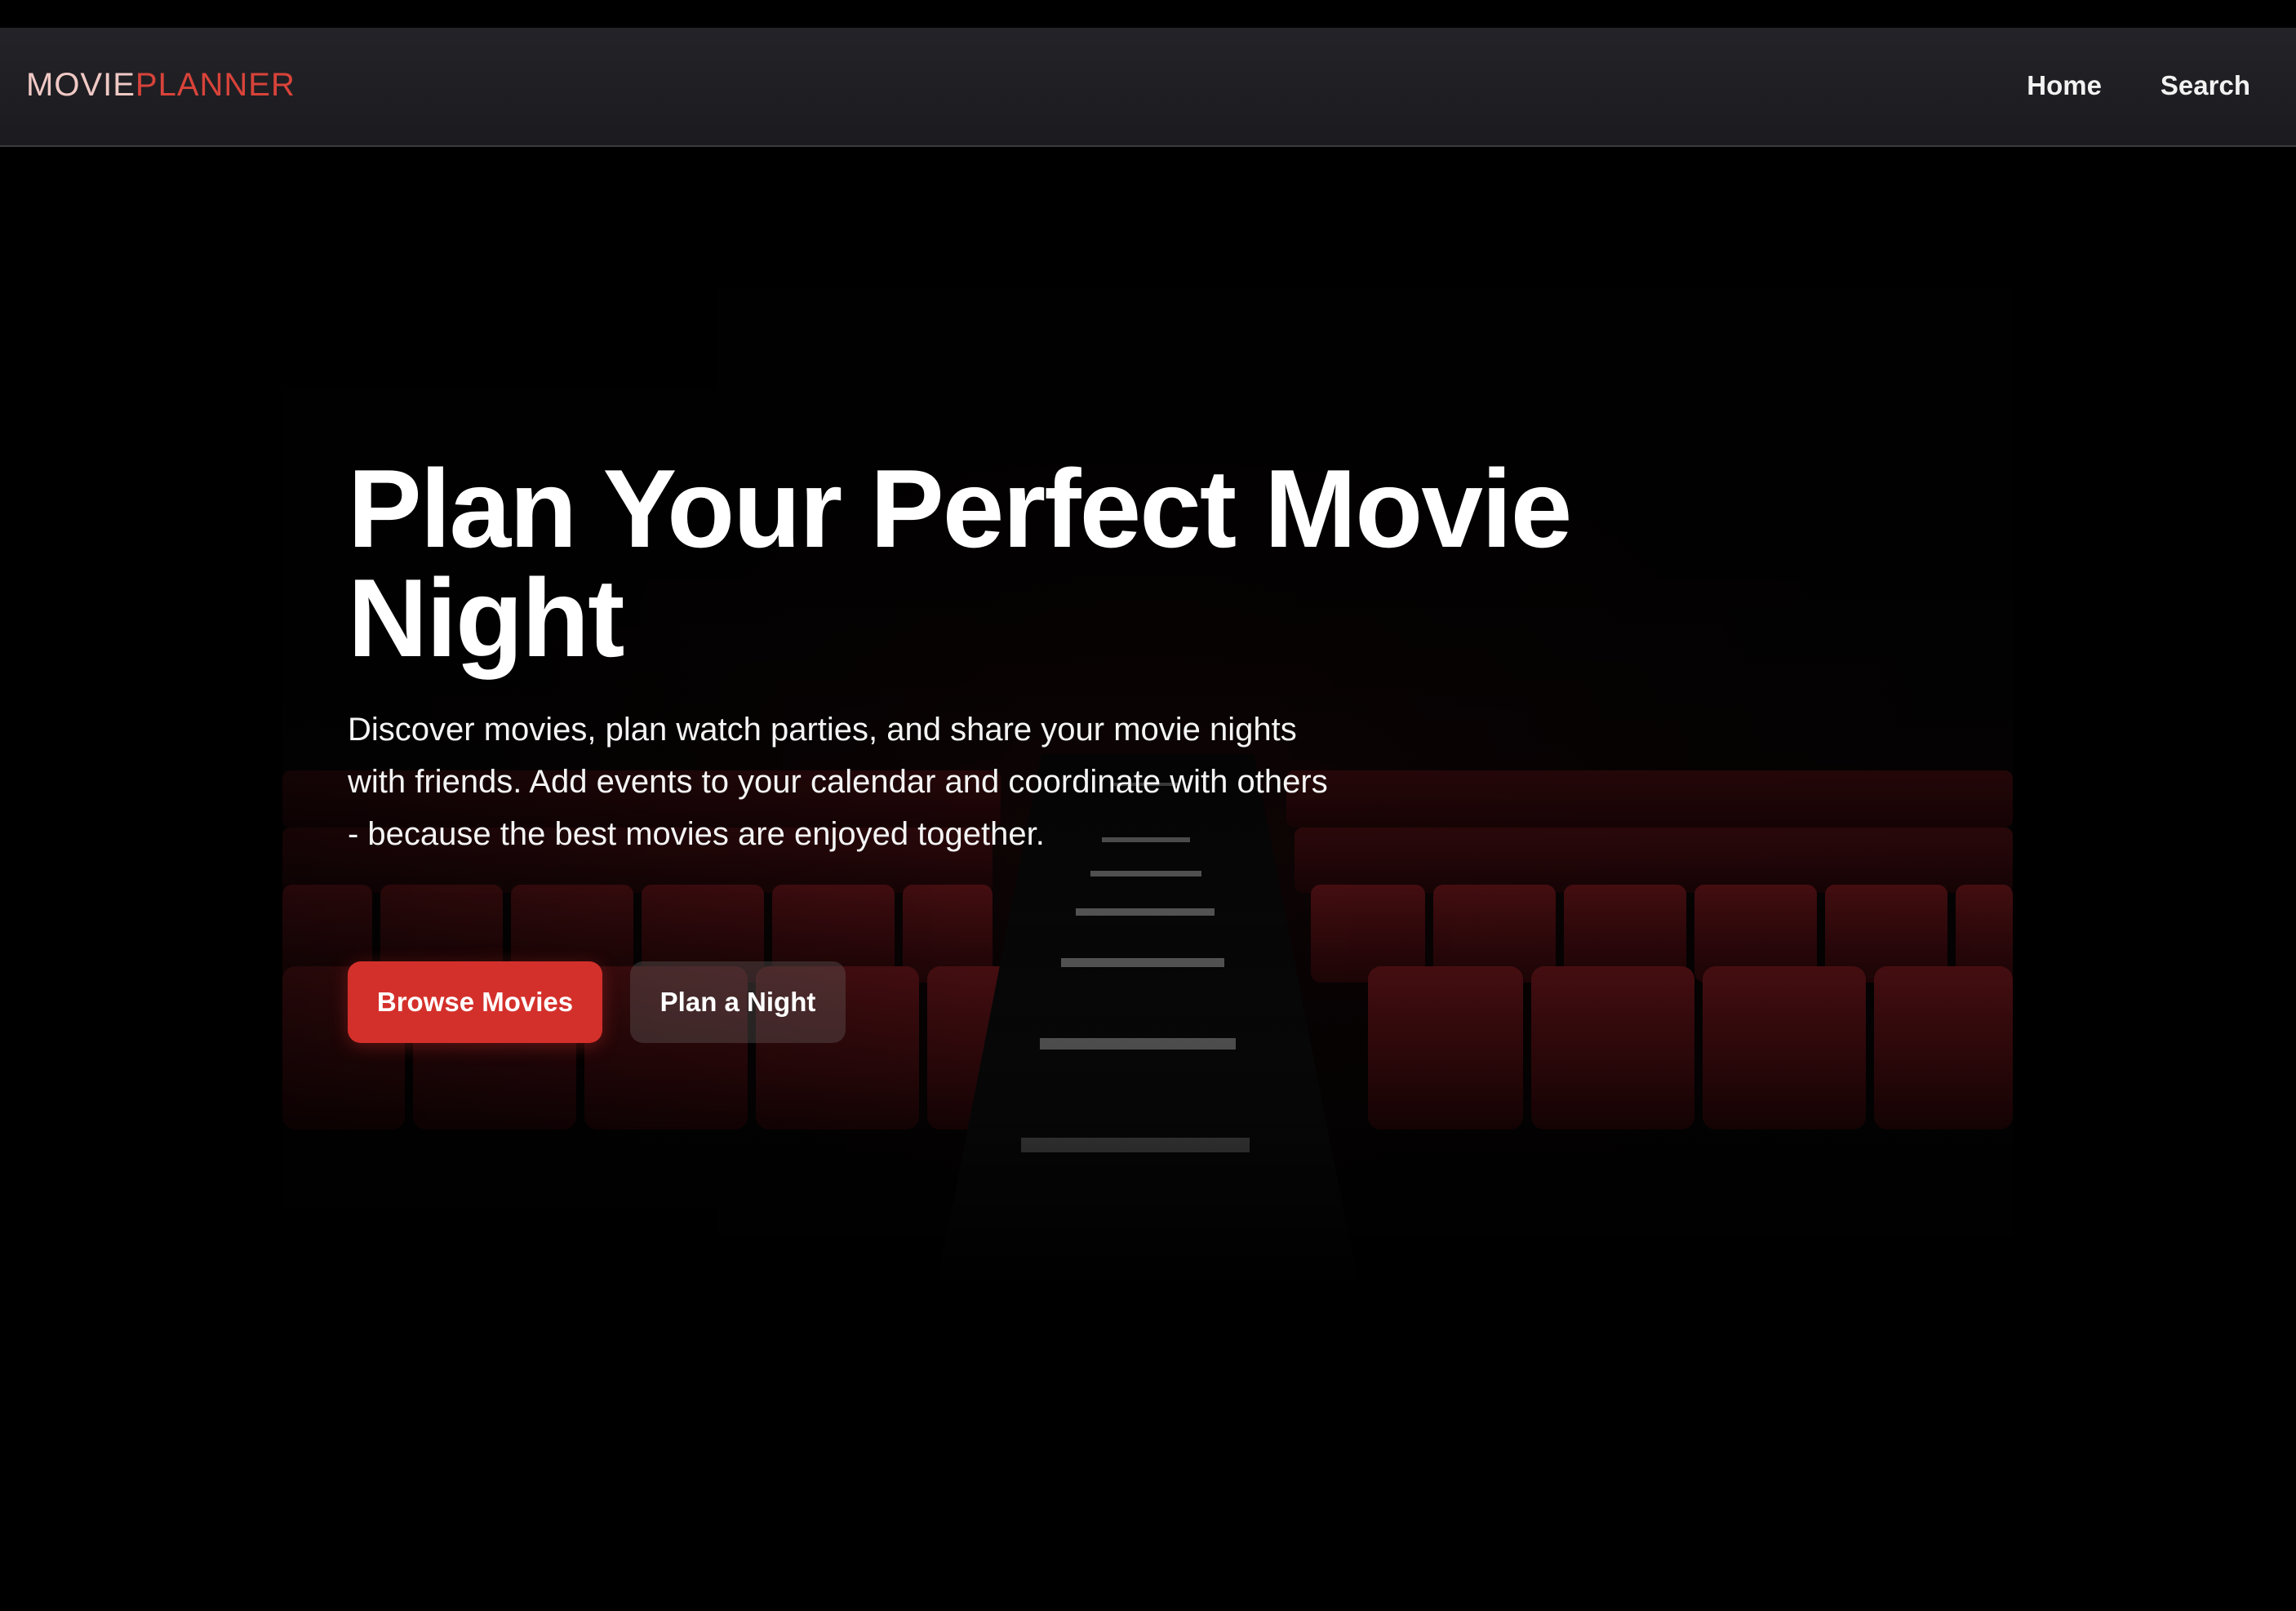 The width and height of the screenshot is (2296, 1611). What do you see at coordinates (738, 1002) in the screenshot?
I see `plan-a-night-button: Plan a Night` at bounding box center [738, 1002].